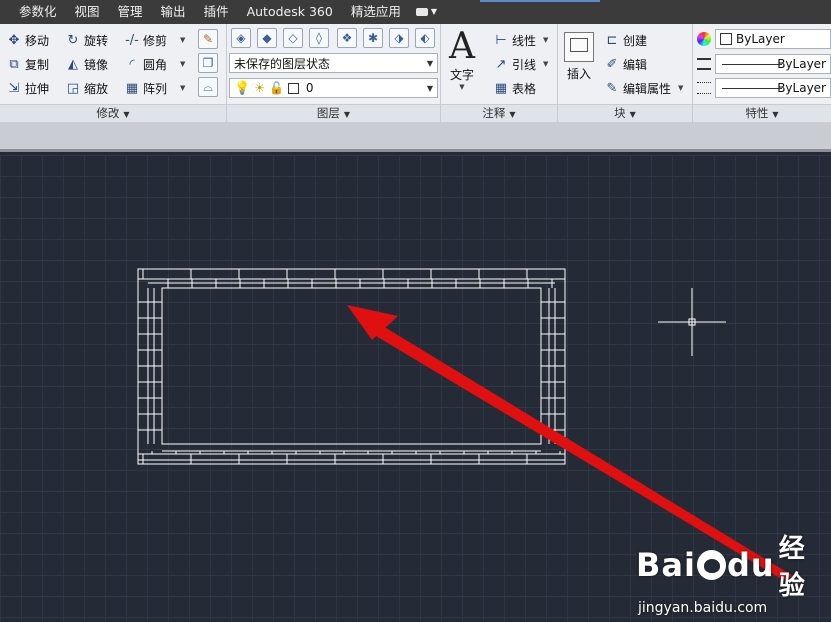 This screenshot has height=622, width=831. I want to click on panel-title-layers: 图层 ▼, so click(333, 113).